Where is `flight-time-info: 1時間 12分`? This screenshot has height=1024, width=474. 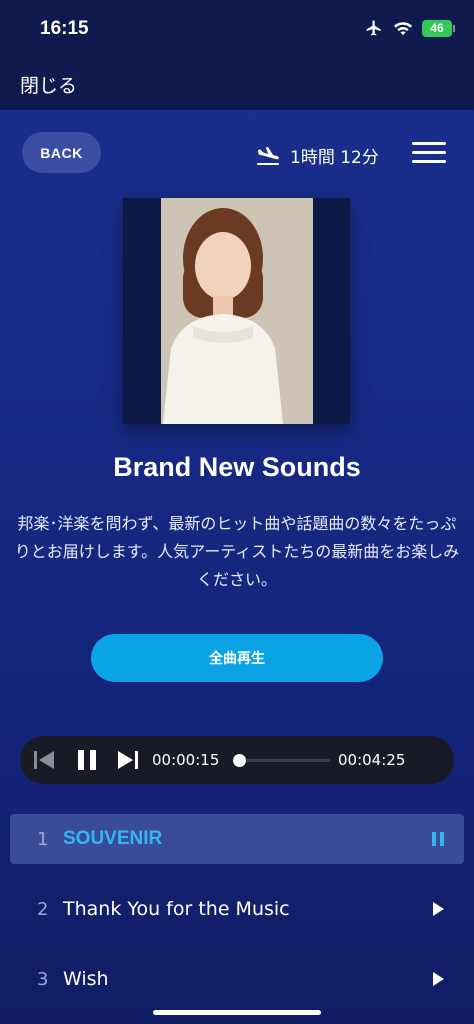 flight-time-info: 1時間 12分 is located at coordinates (317, 155).